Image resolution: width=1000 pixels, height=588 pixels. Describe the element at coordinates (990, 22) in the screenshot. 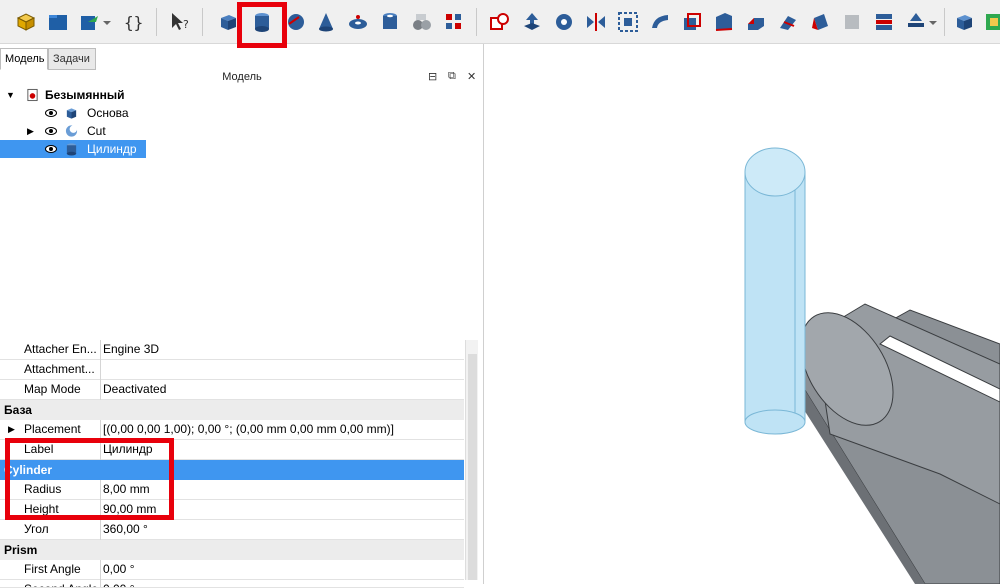

I see `workbench-icon` at that location.